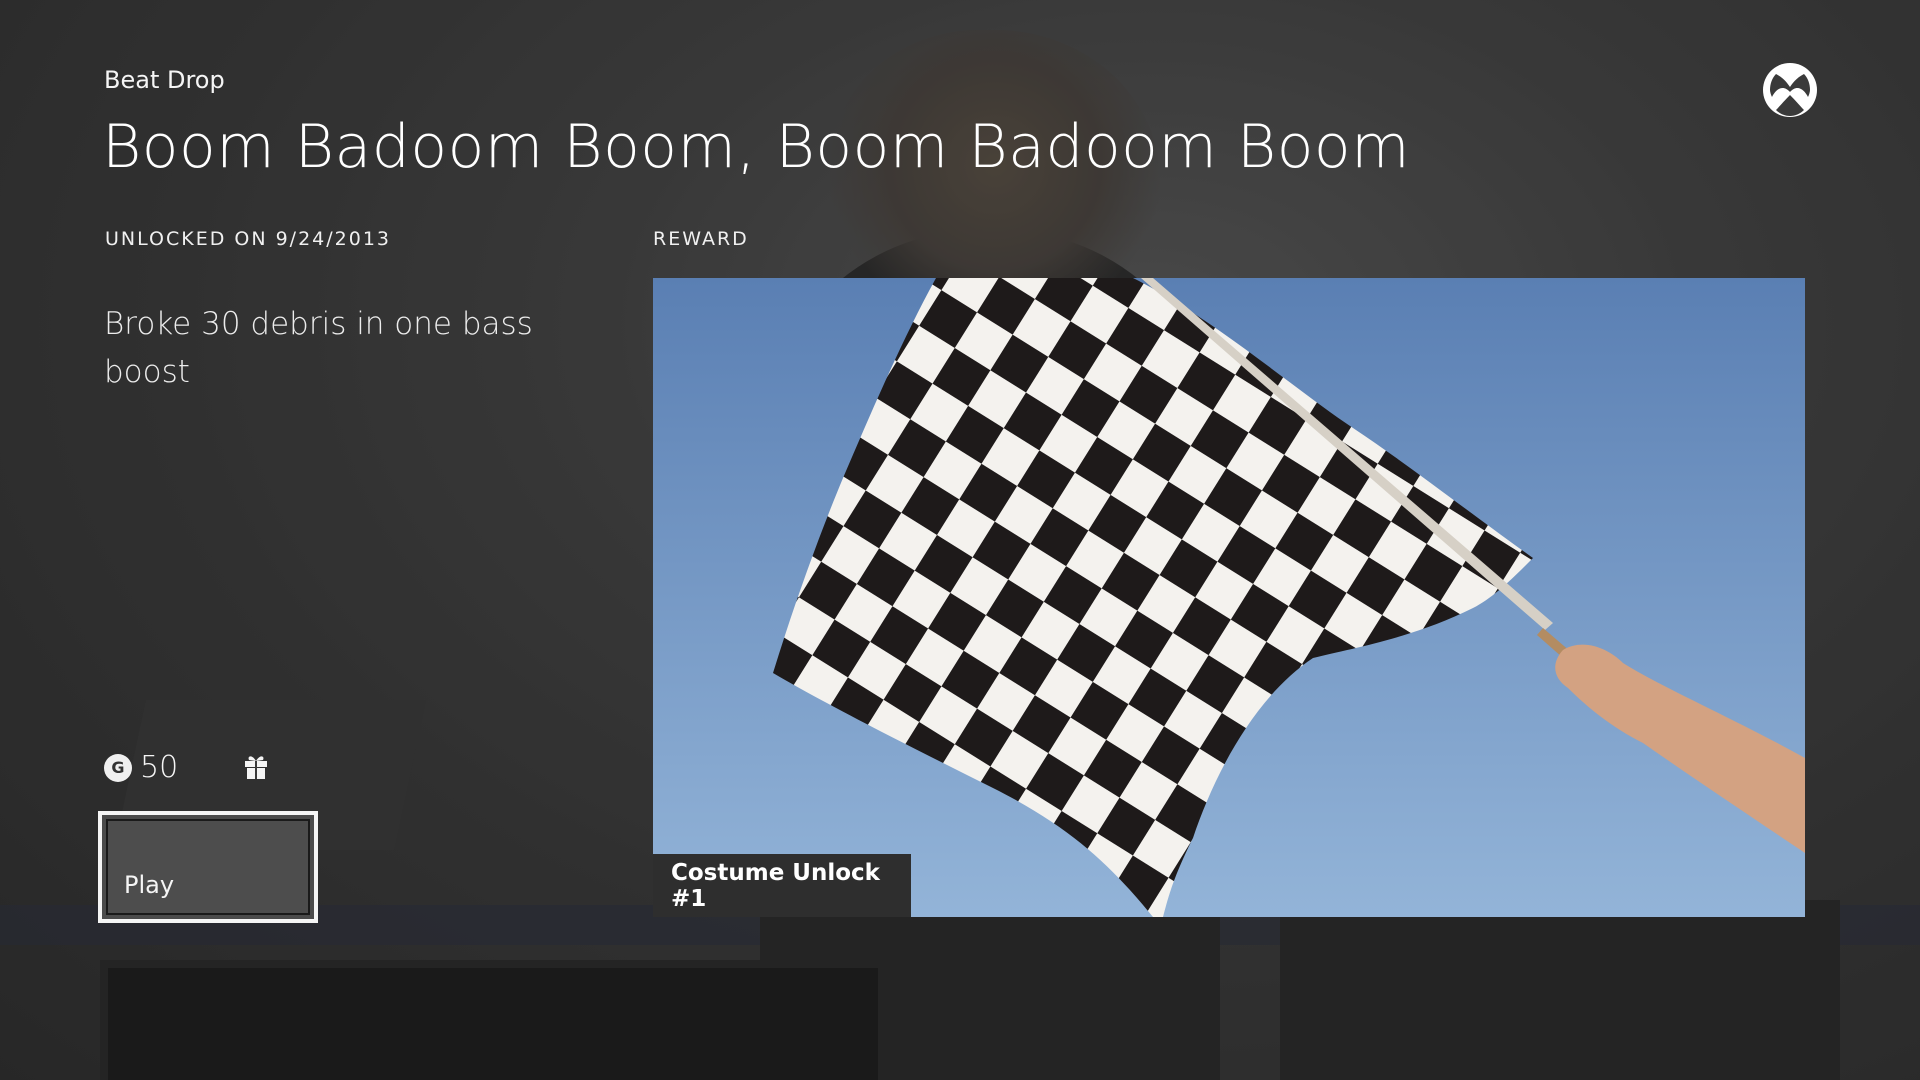 This screenshot has height=1080, width=1920. Describe the element at coordinates (256, 767) in the screenshot. I see `gift-icon` at that location.